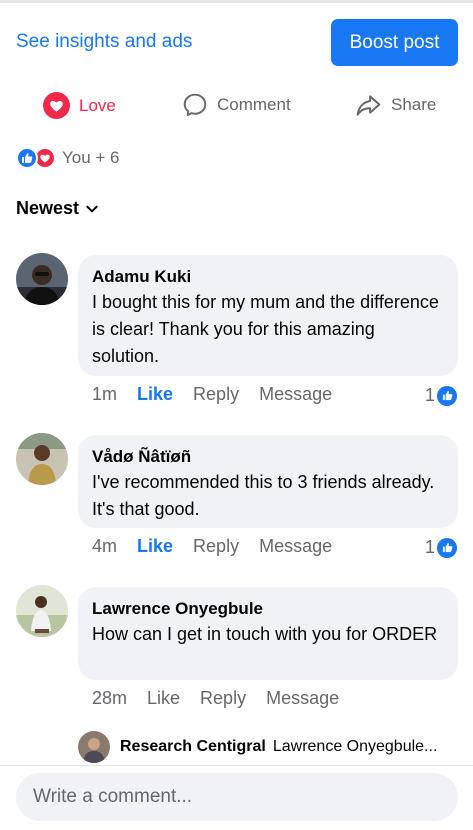  I want to click on share-label: Share, so click(414, 104).